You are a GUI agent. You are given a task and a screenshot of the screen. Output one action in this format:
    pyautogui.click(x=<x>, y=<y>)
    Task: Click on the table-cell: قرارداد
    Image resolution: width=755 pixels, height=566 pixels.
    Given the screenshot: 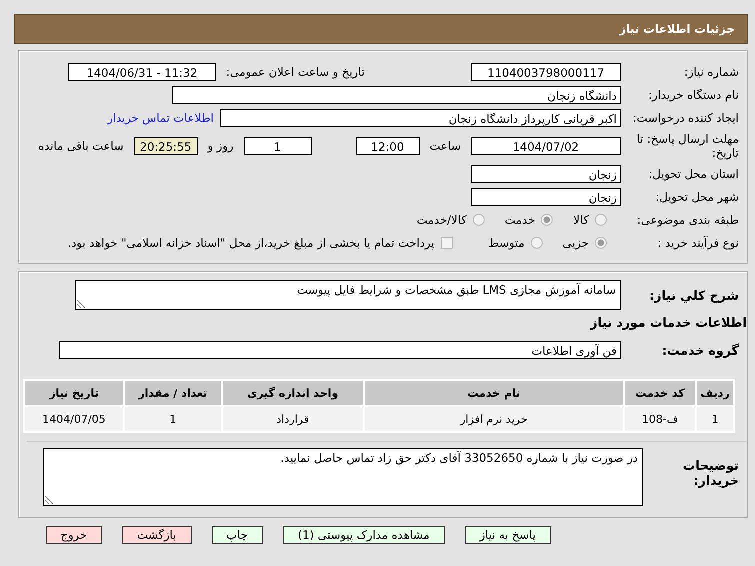 What is the action you would take?
    pyautogui.click(x=293, y=419)
    